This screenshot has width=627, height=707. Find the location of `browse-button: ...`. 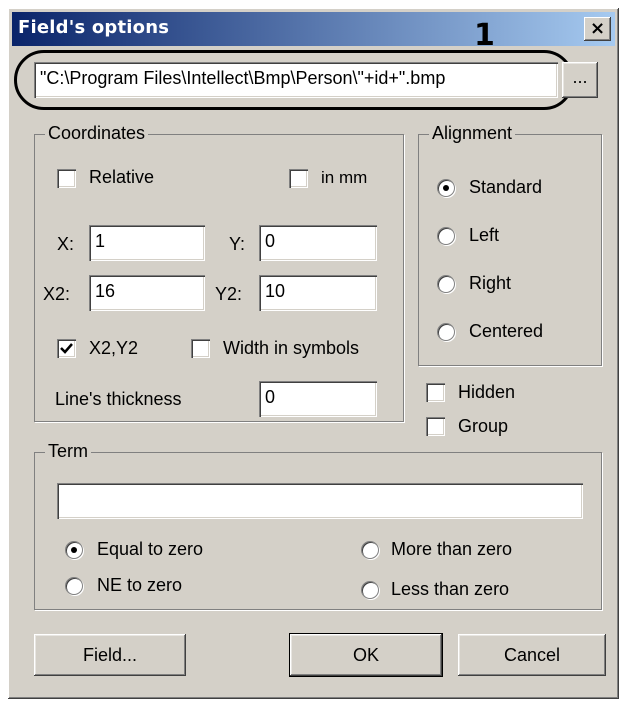

browse-button: ... is located at coordinates (580, 80).